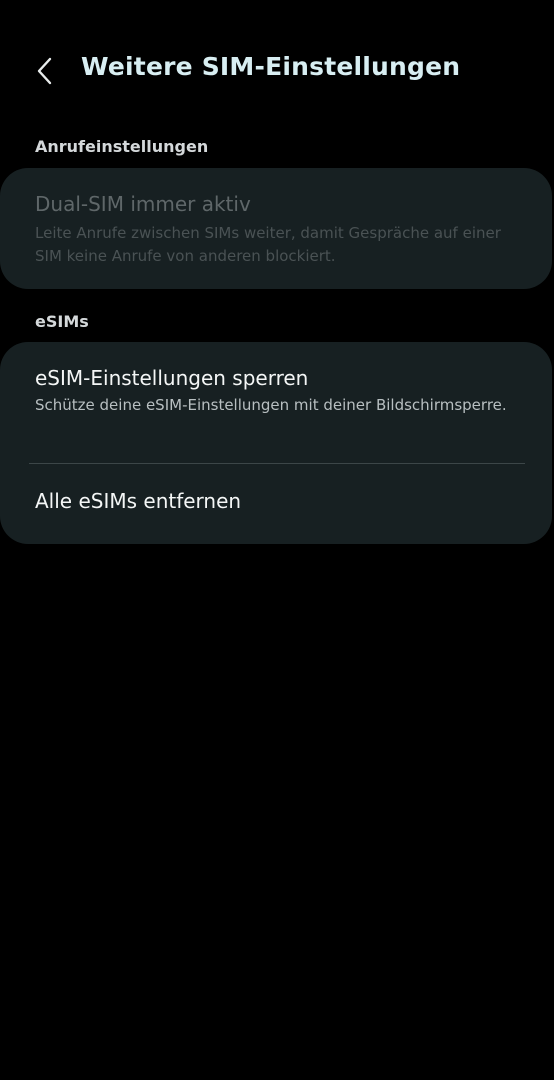  What do you see at coordinates (143, 204) in the screenshot?
I see `dual-sim-title: Dual-SIM immer aktiv` at bounding box center [143, 204].